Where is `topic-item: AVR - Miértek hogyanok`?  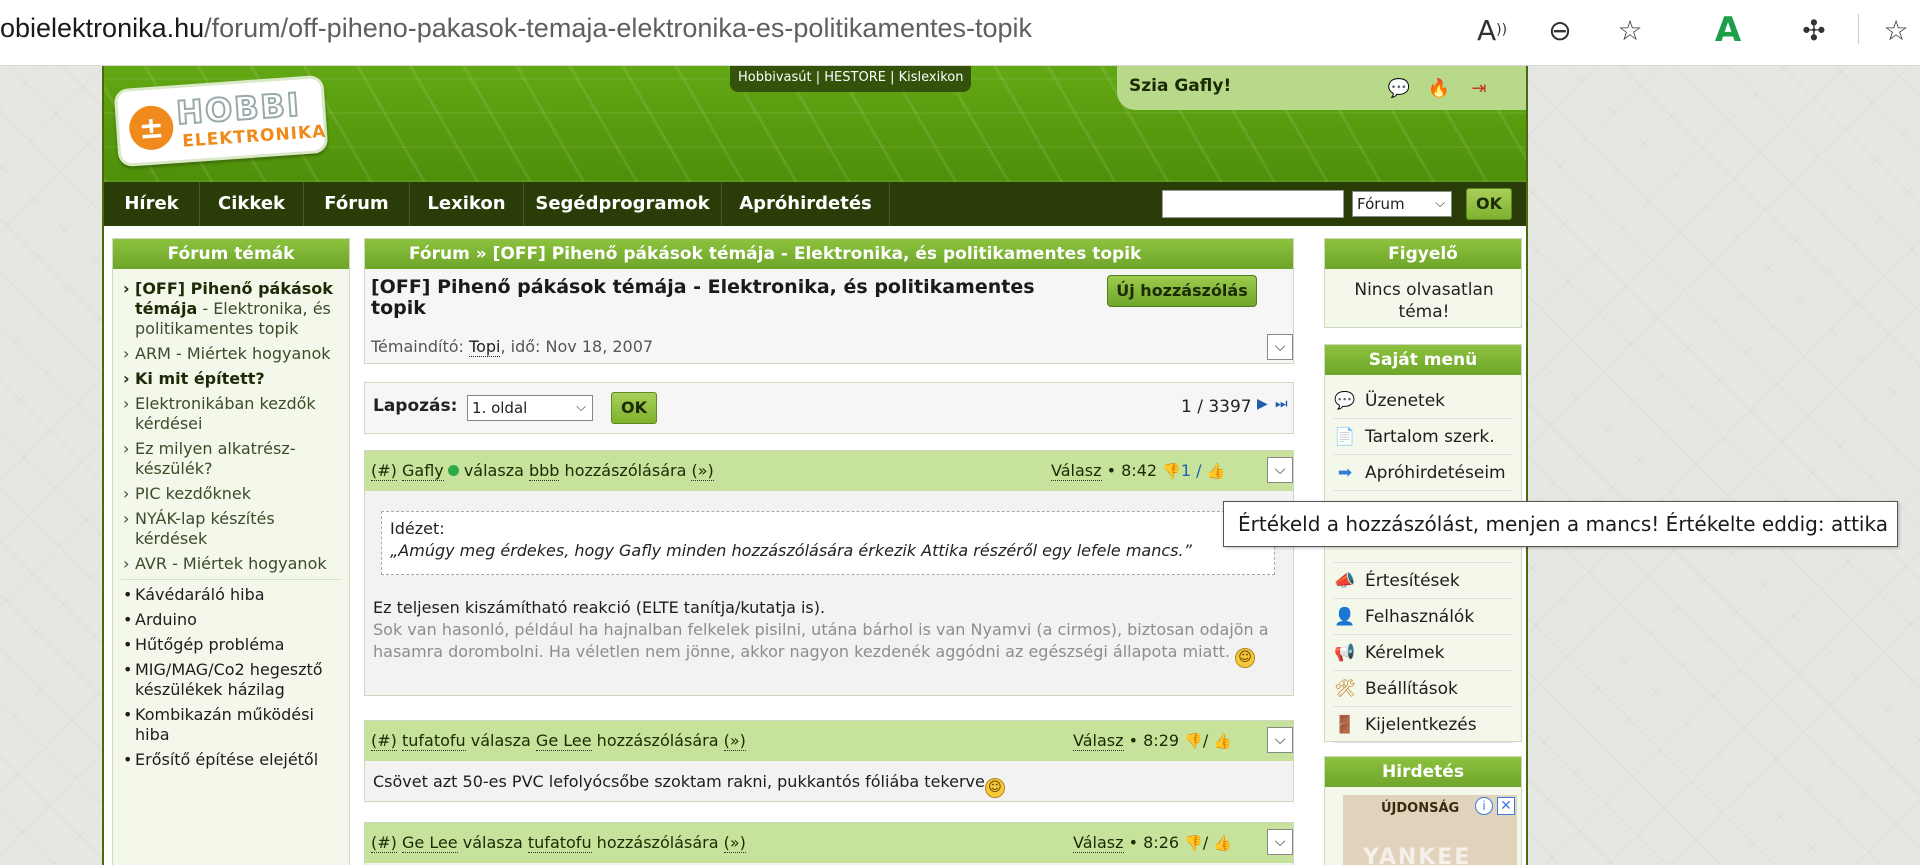
topic-item: AVR - Miértek hogyanok is located at coordinates (231, 564).